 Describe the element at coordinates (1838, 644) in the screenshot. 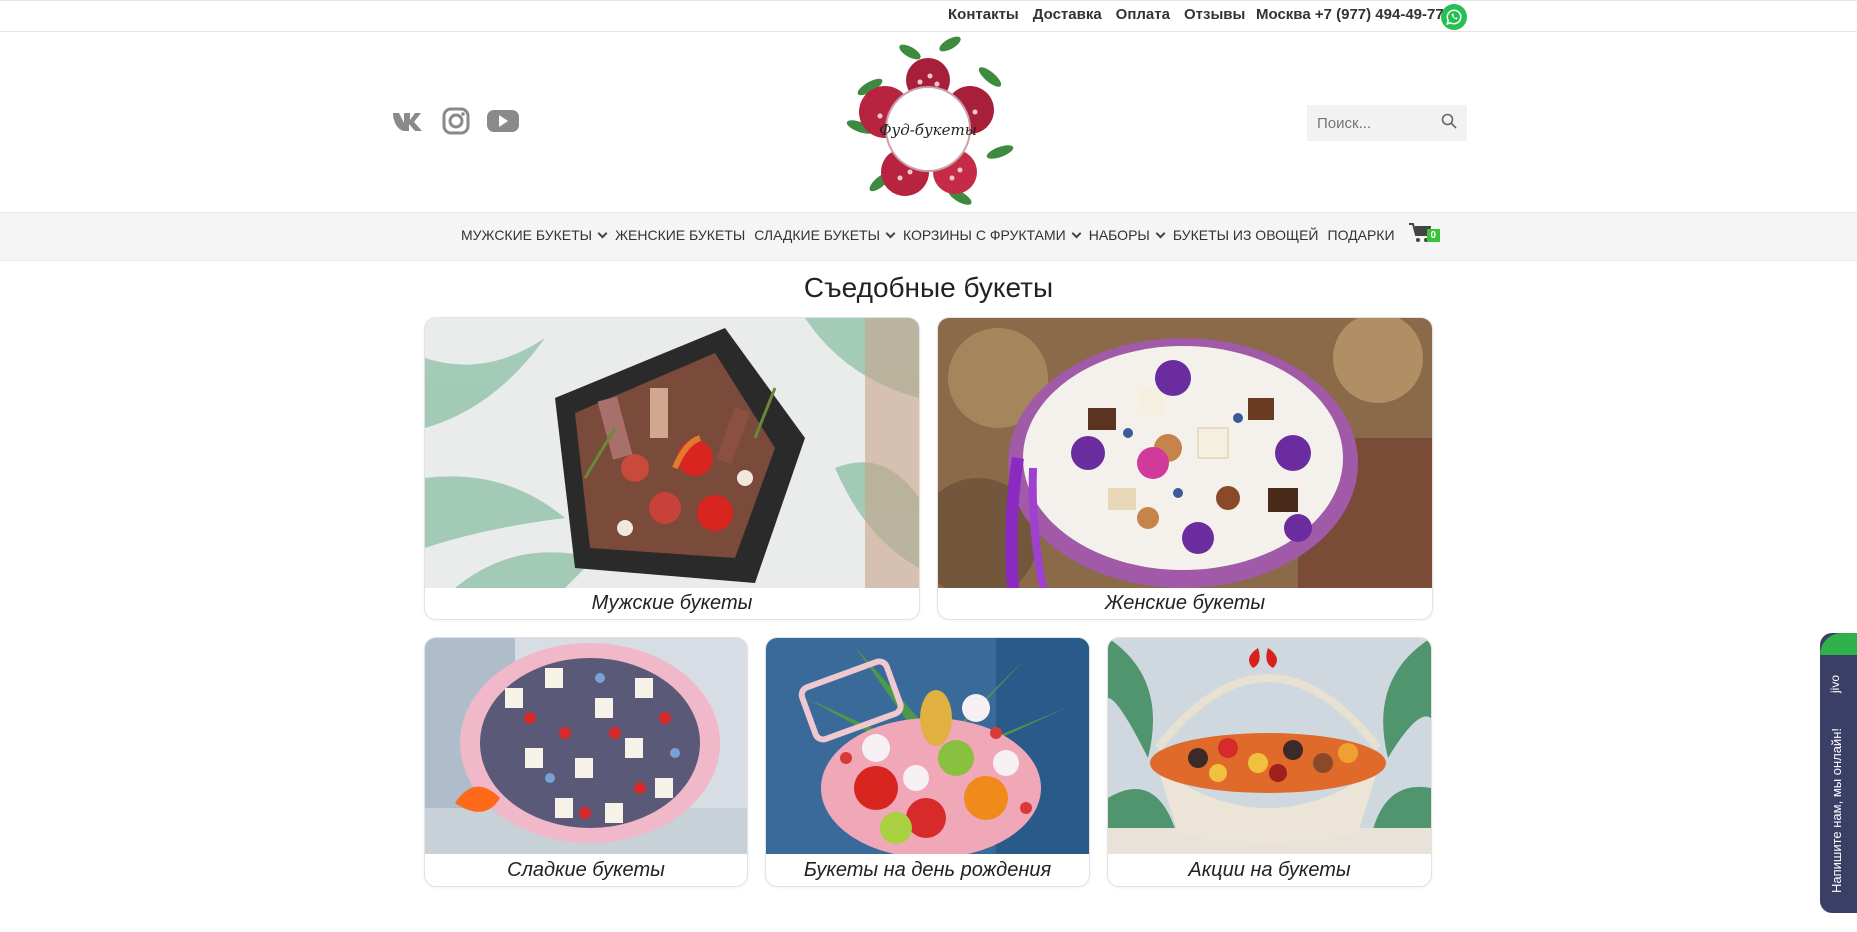

I see `chat-leaf-icon` at that location.